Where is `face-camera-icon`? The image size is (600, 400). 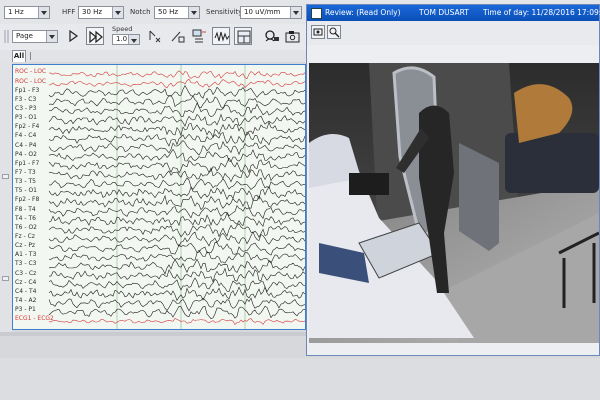 face-camera-icon is located at coordinates (272, 36).